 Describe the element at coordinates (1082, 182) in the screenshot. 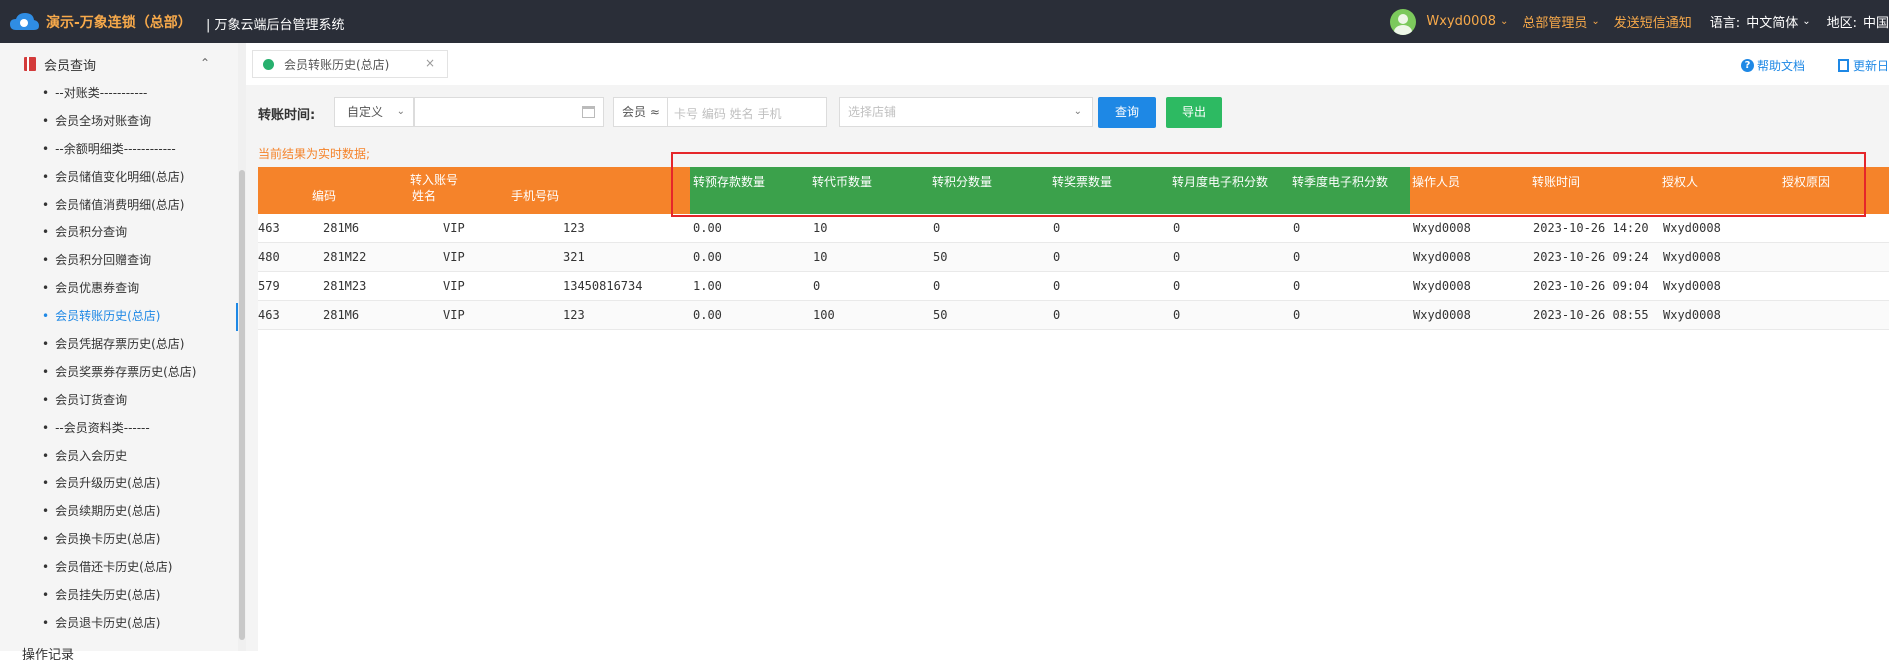

I see `column-header: 转奖票数量` at that location.